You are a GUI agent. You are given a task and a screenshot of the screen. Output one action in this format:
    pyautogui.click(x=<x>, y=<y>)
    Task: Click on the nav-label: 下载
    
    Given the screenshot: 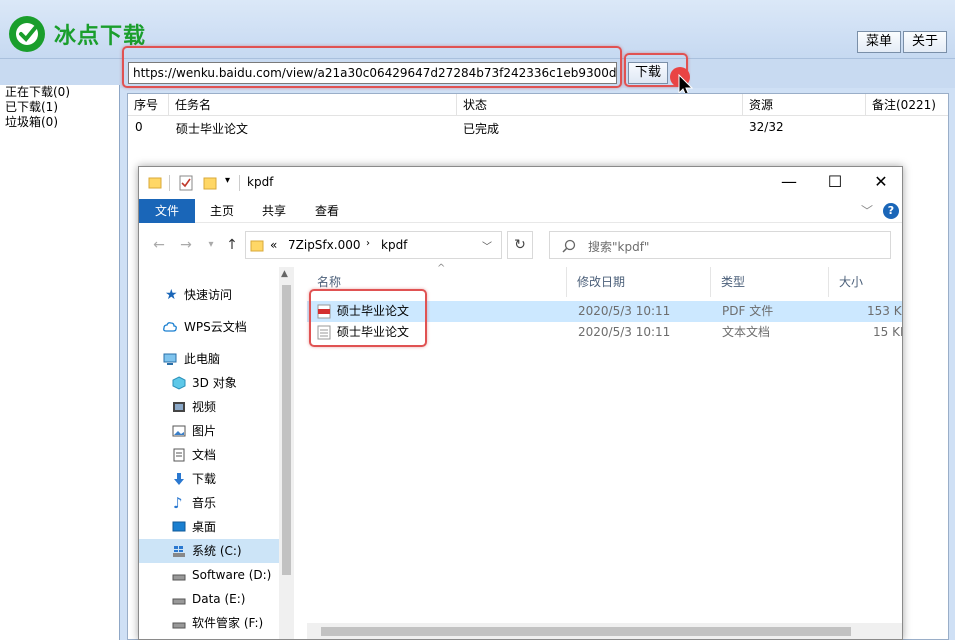 What is the action you would take?
    pyautogui.click(x=204, y=479)
    